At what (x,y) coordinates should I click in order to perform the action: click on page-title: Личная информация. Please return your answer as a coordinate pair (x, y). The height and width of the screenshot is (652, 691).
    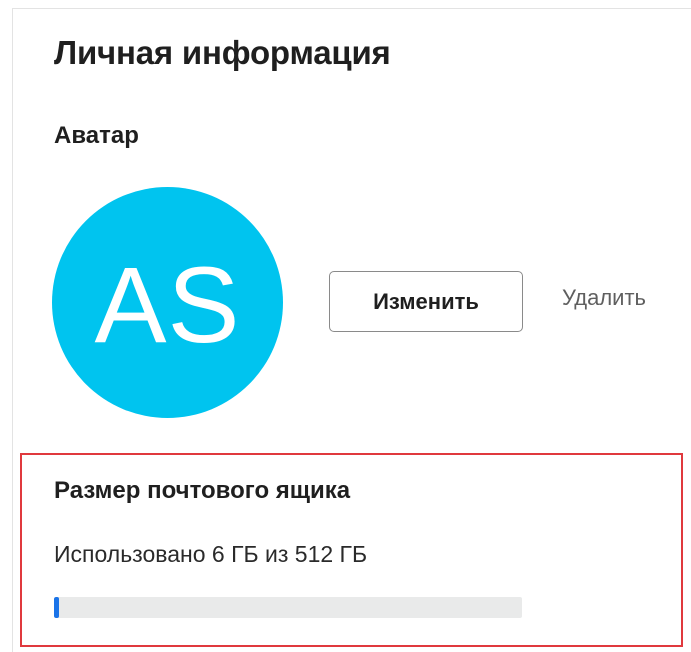
    Looking at the image, I should click on (222, 52).